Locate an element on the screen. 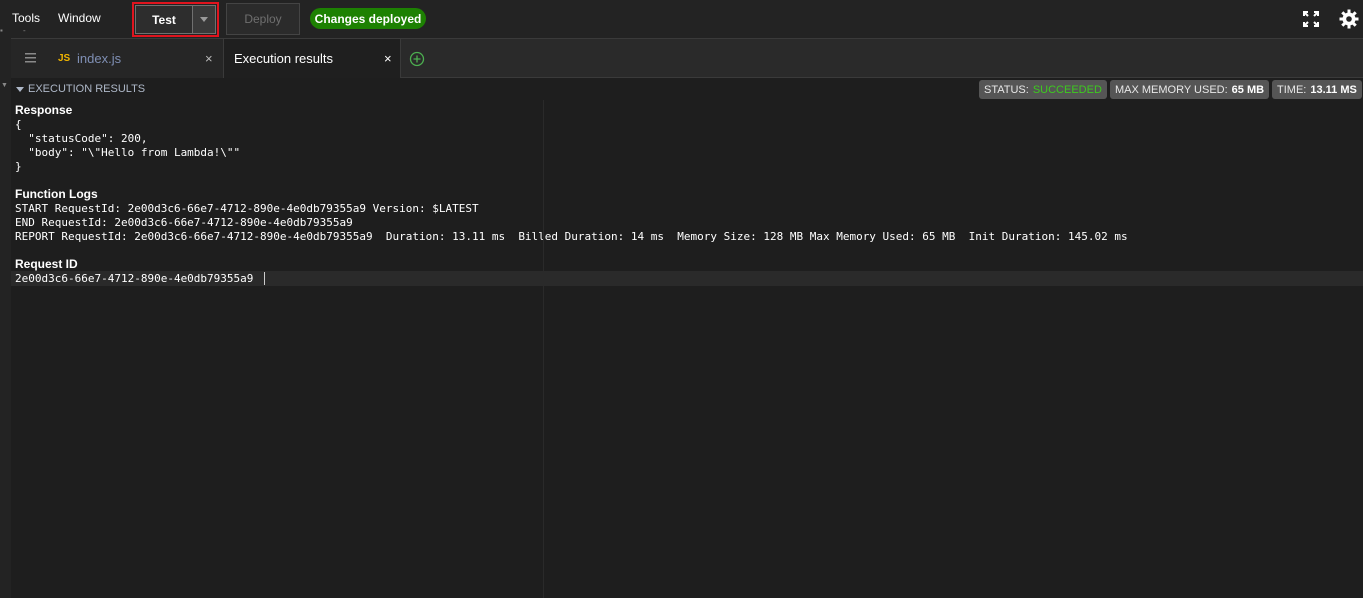  panel-divider is located at coordinates (543, 349).